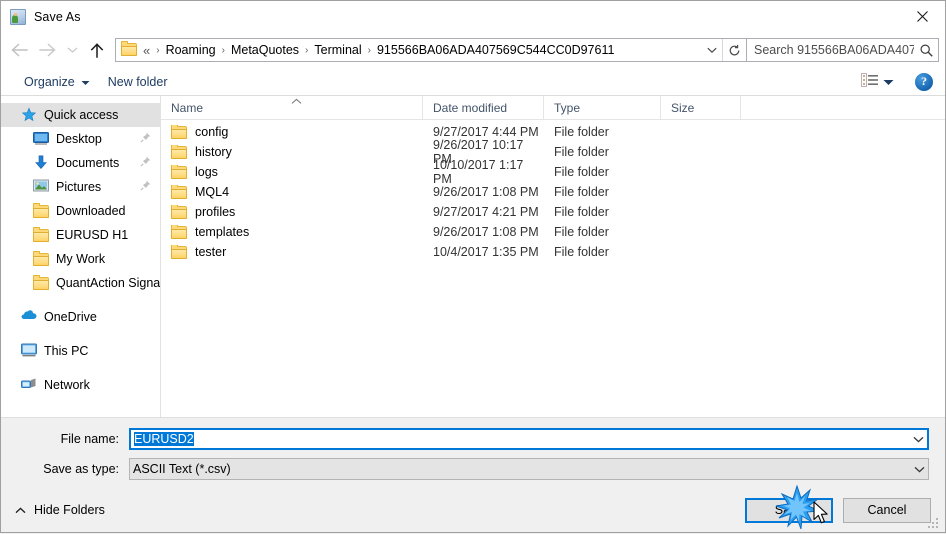 The height and width of the screenshot is (534, 946). I want to click on desktop-icon, so click(41, 139).